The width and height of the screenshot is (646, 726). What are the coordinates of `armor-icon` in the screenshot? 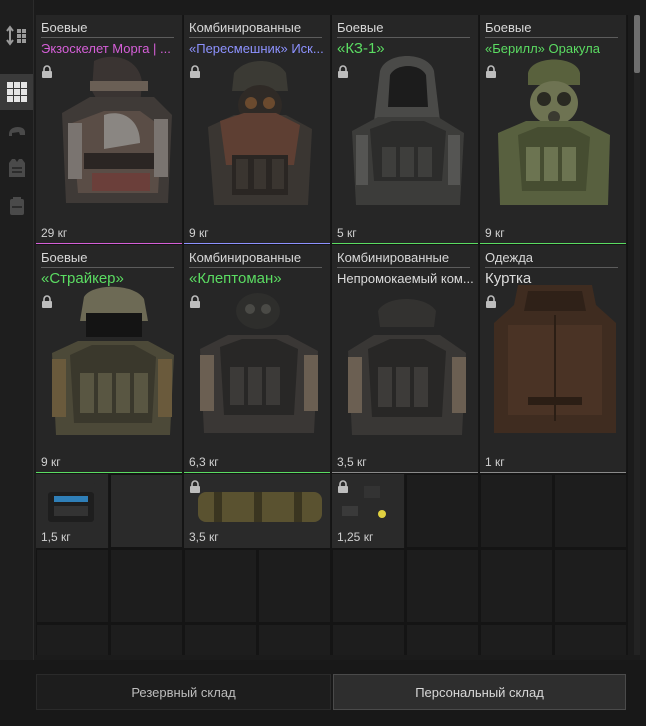 It's located at (17, 168).